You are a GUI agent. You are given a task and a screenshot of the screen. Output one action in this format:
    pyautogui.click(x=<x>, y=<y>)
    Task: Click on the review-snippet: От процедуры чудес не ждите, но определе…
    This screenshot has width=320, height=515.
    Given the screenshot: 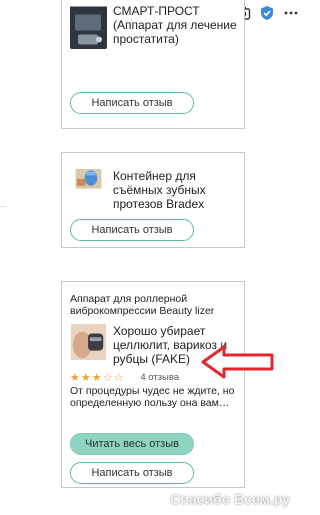 What is the action you would take?
    pyautogui.click(x=152, y=397)
    